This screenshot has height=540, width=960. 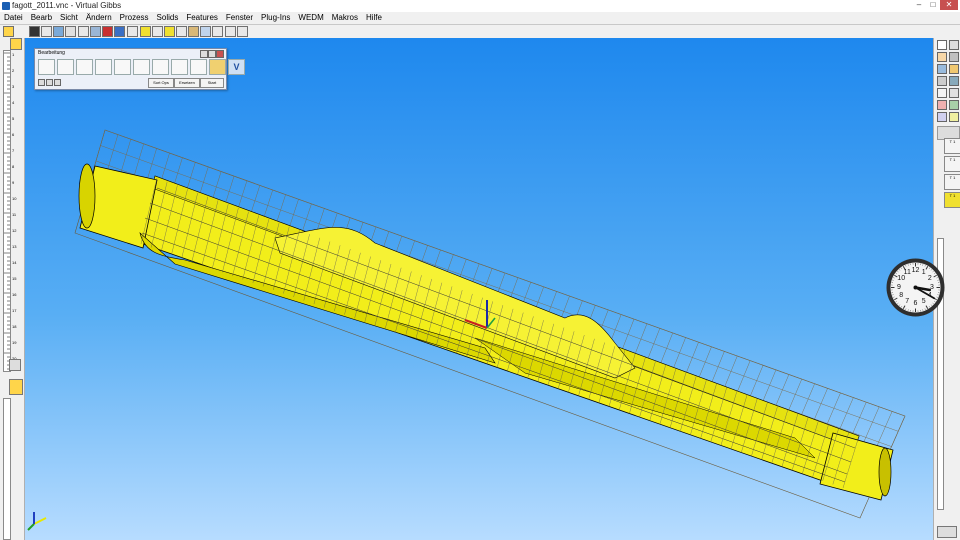 What do you see at coordinates (212, 83) in the screenshot?
I see `start-button: Start` at bounding box center [212, 83].